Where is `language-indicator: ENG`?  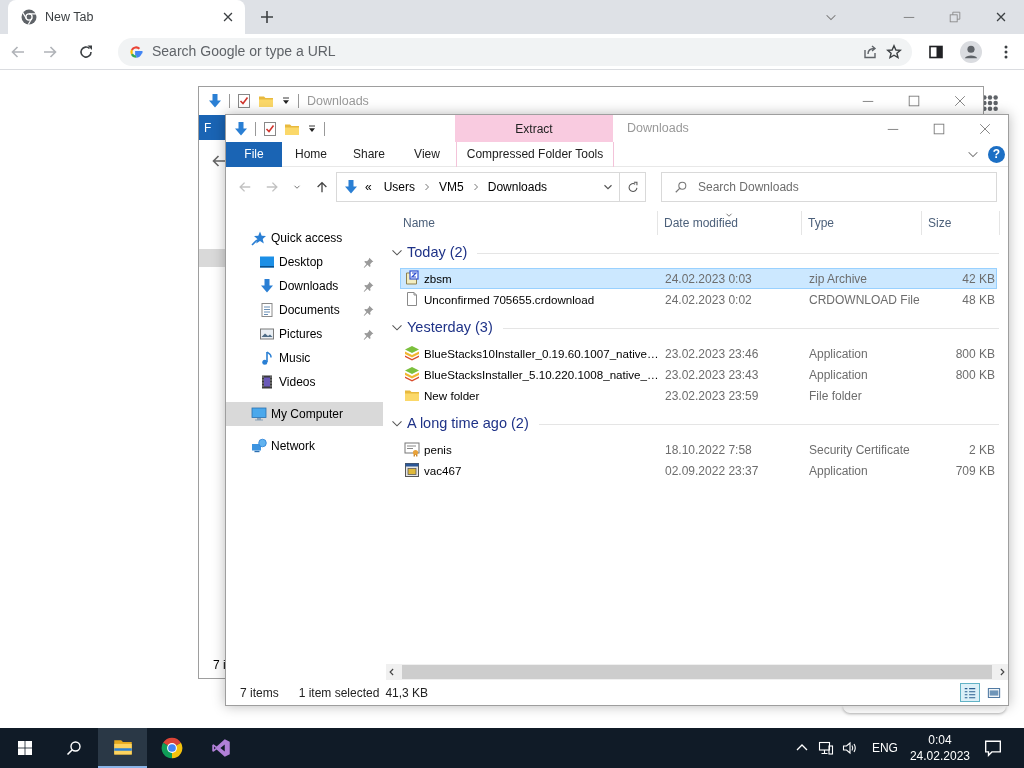
language-indicator: ENG is located at coordinates (884, 748).